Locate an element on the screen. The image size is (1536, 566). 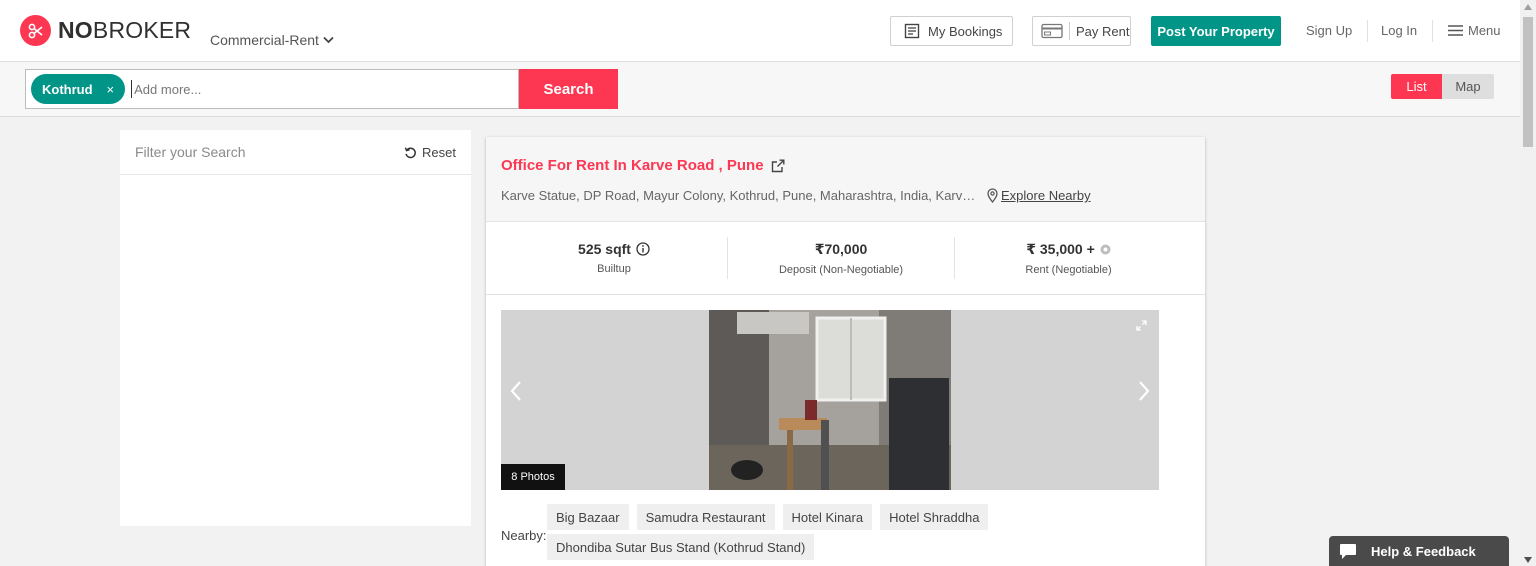
rent-stat: ₹ 35,000 + Rent (Negotiable) is located at coordinates (1068, 258).